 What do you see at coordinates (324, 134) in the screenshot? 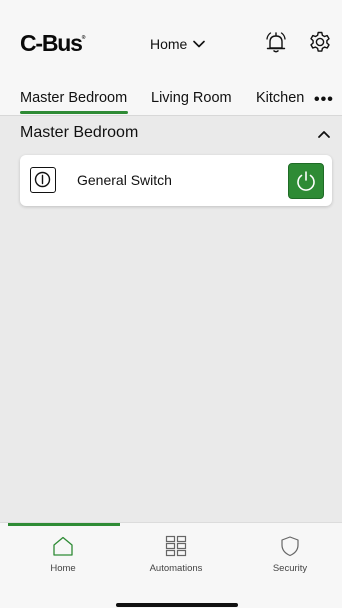
I see `chevron-up-icon` at bounding box center [324, 134].